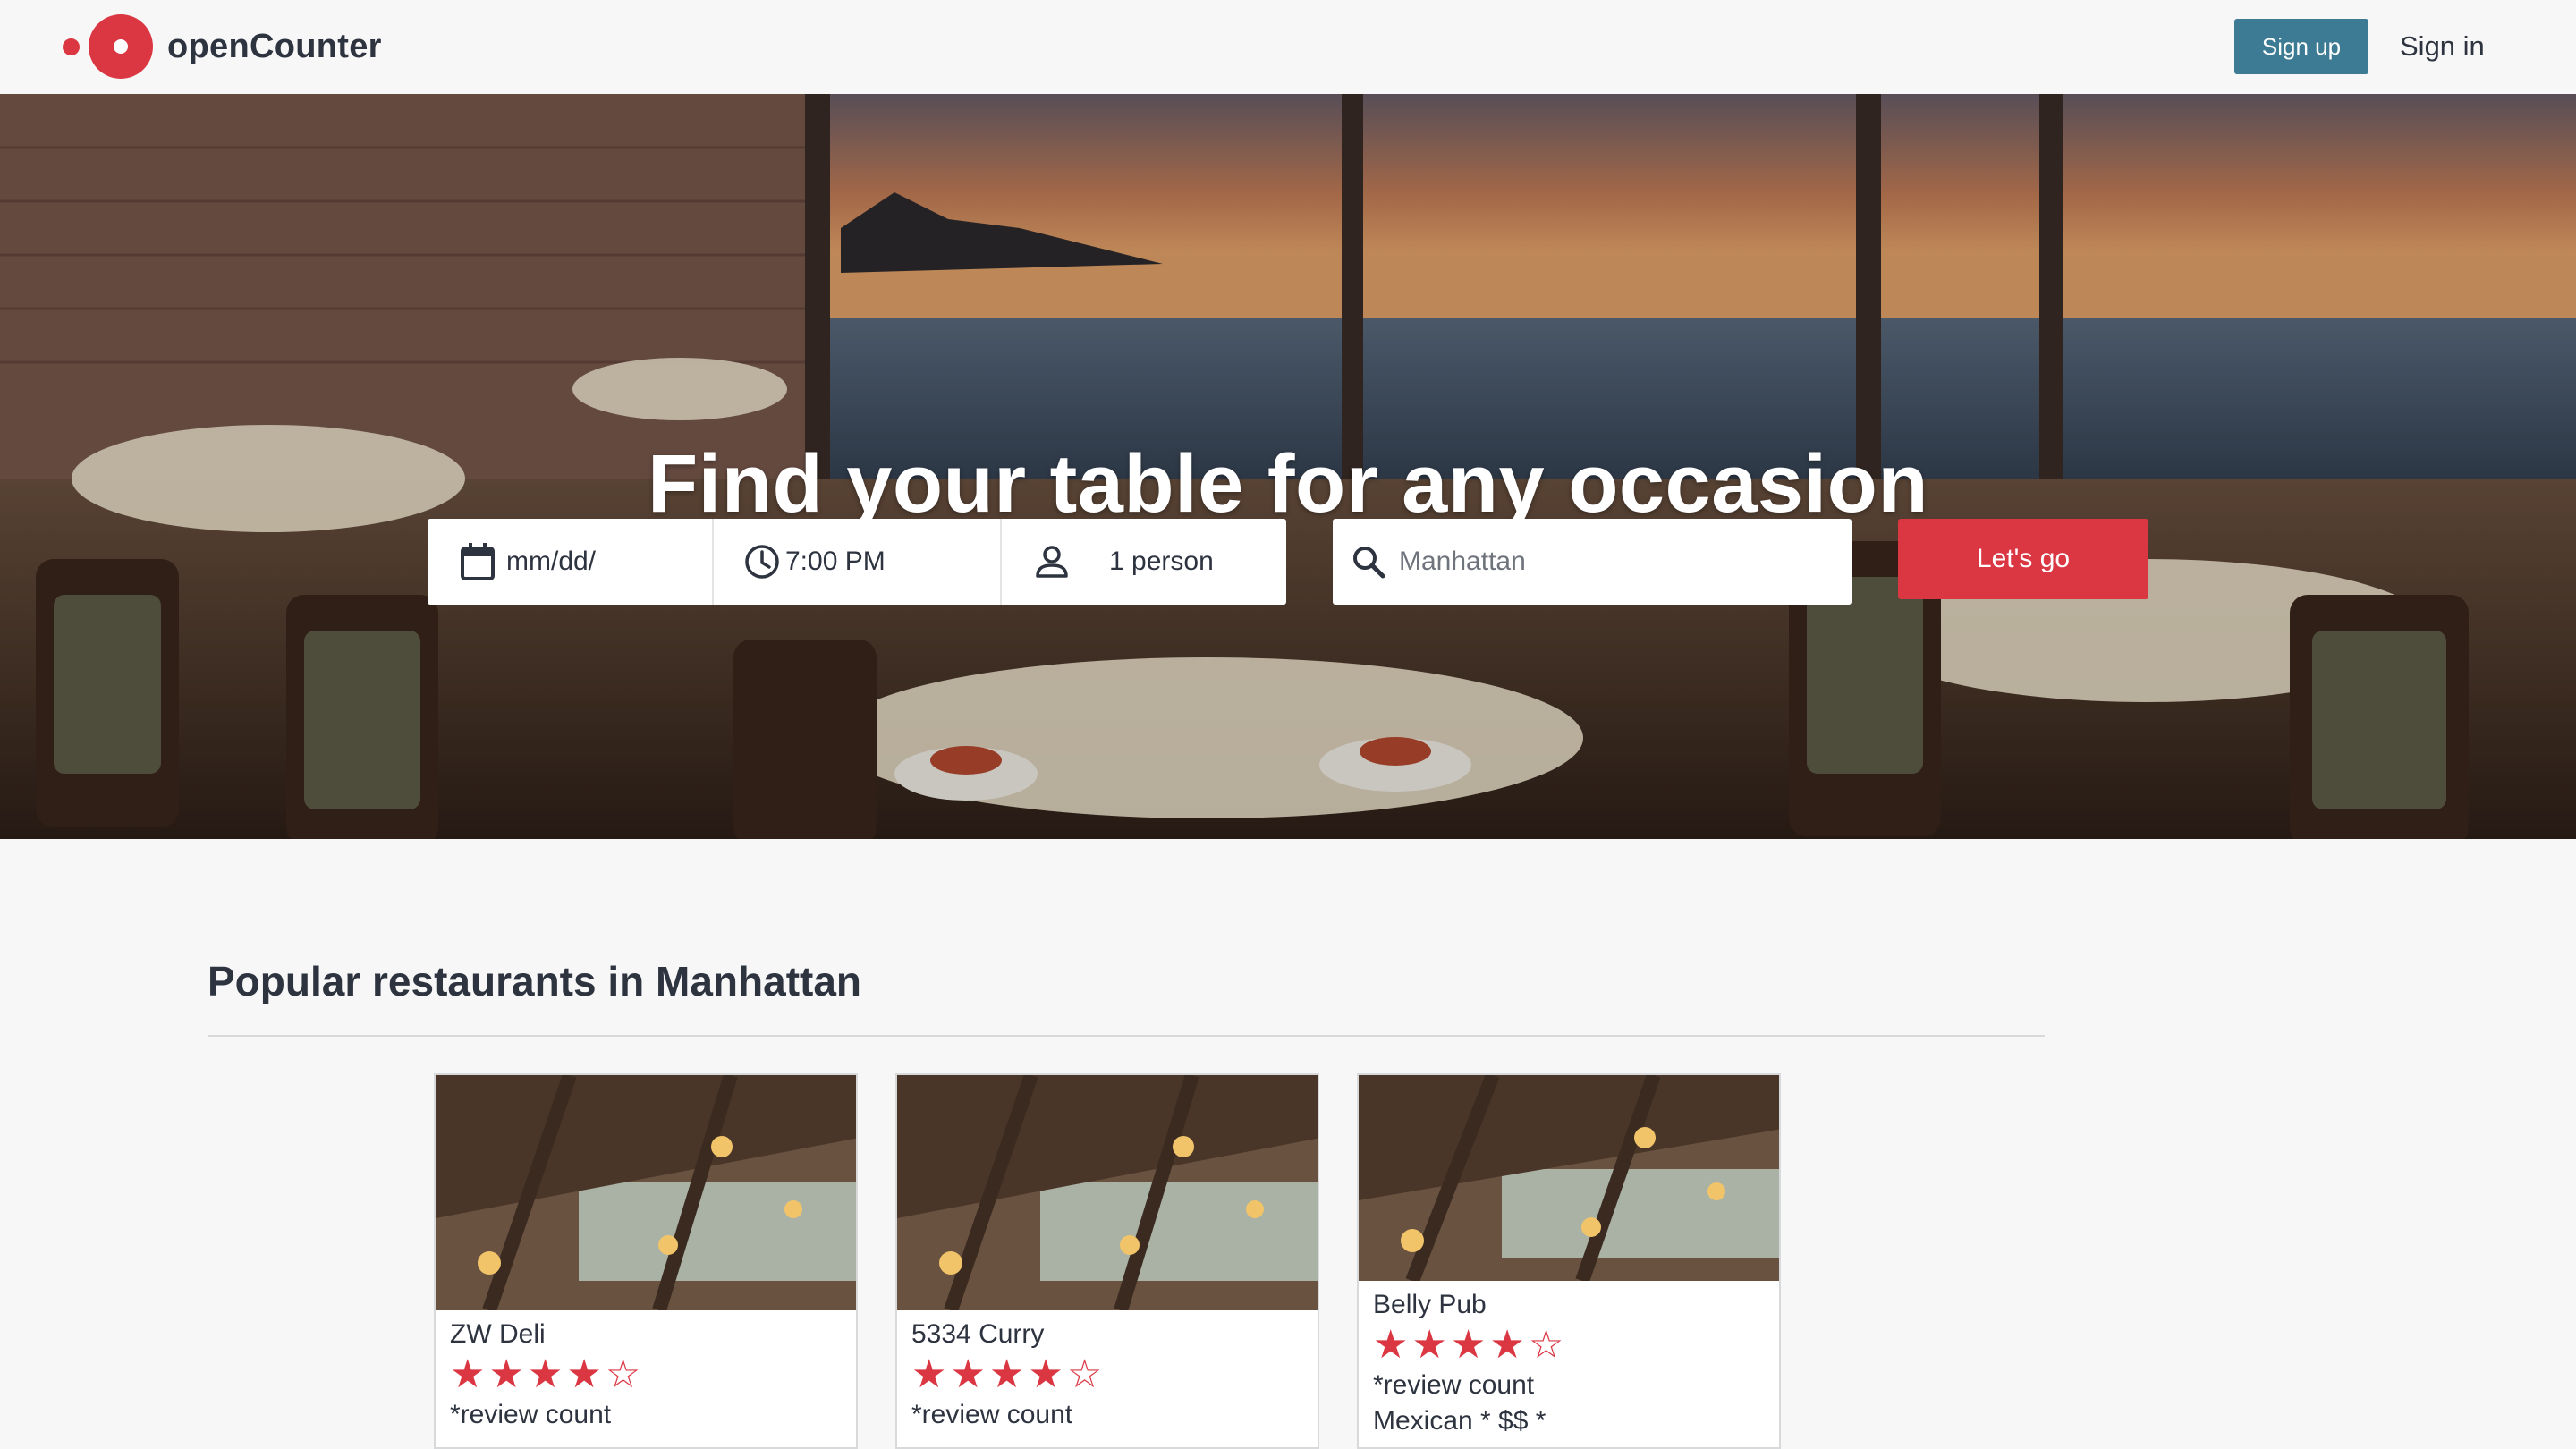  I want to click on date-picker: mm/dd/, so click(570, 562).